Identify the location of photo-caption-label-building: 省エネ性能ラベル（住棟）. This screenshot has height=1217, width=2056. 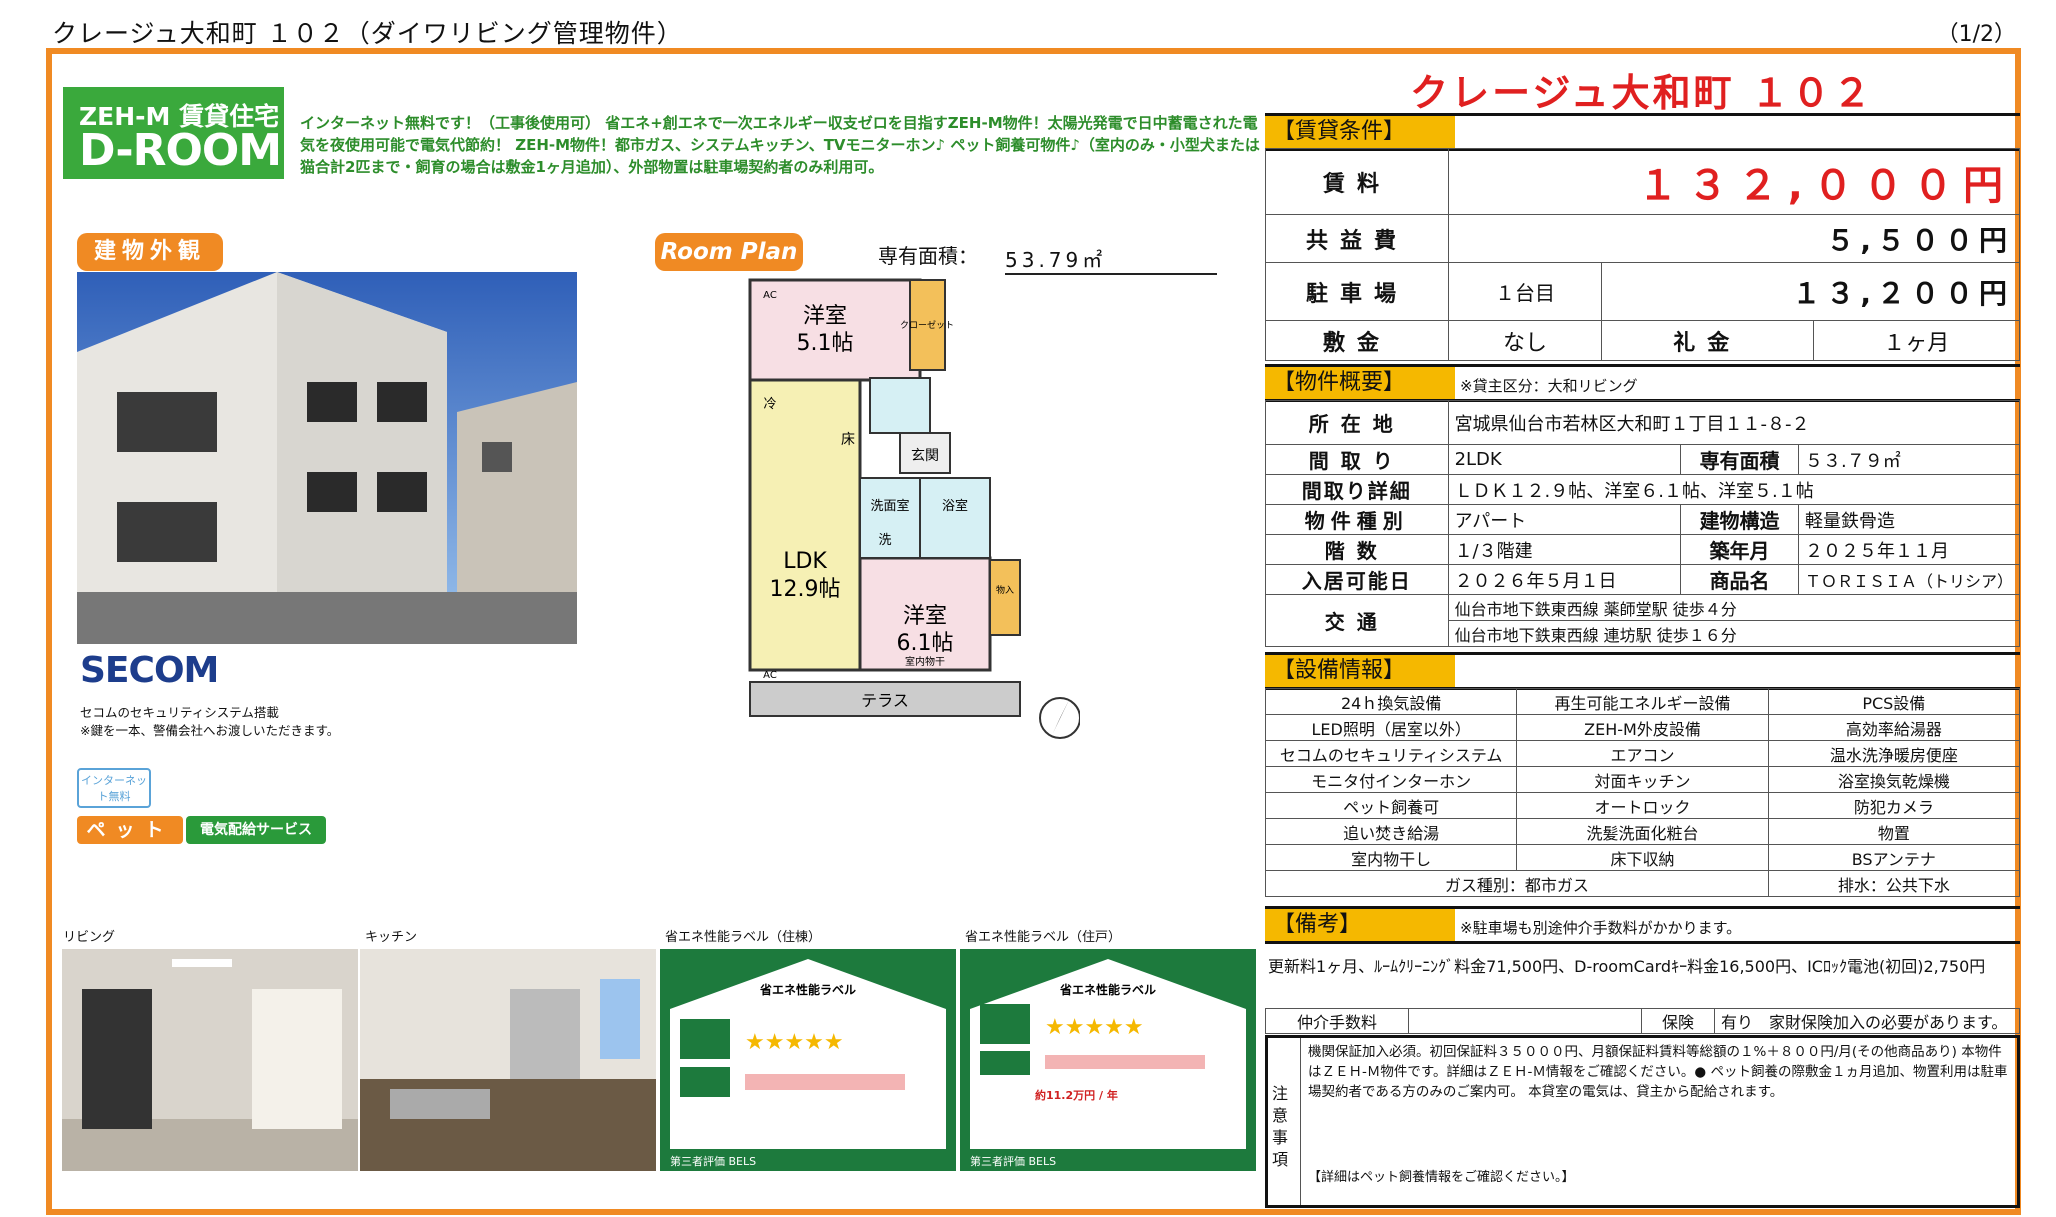
(743, 937).